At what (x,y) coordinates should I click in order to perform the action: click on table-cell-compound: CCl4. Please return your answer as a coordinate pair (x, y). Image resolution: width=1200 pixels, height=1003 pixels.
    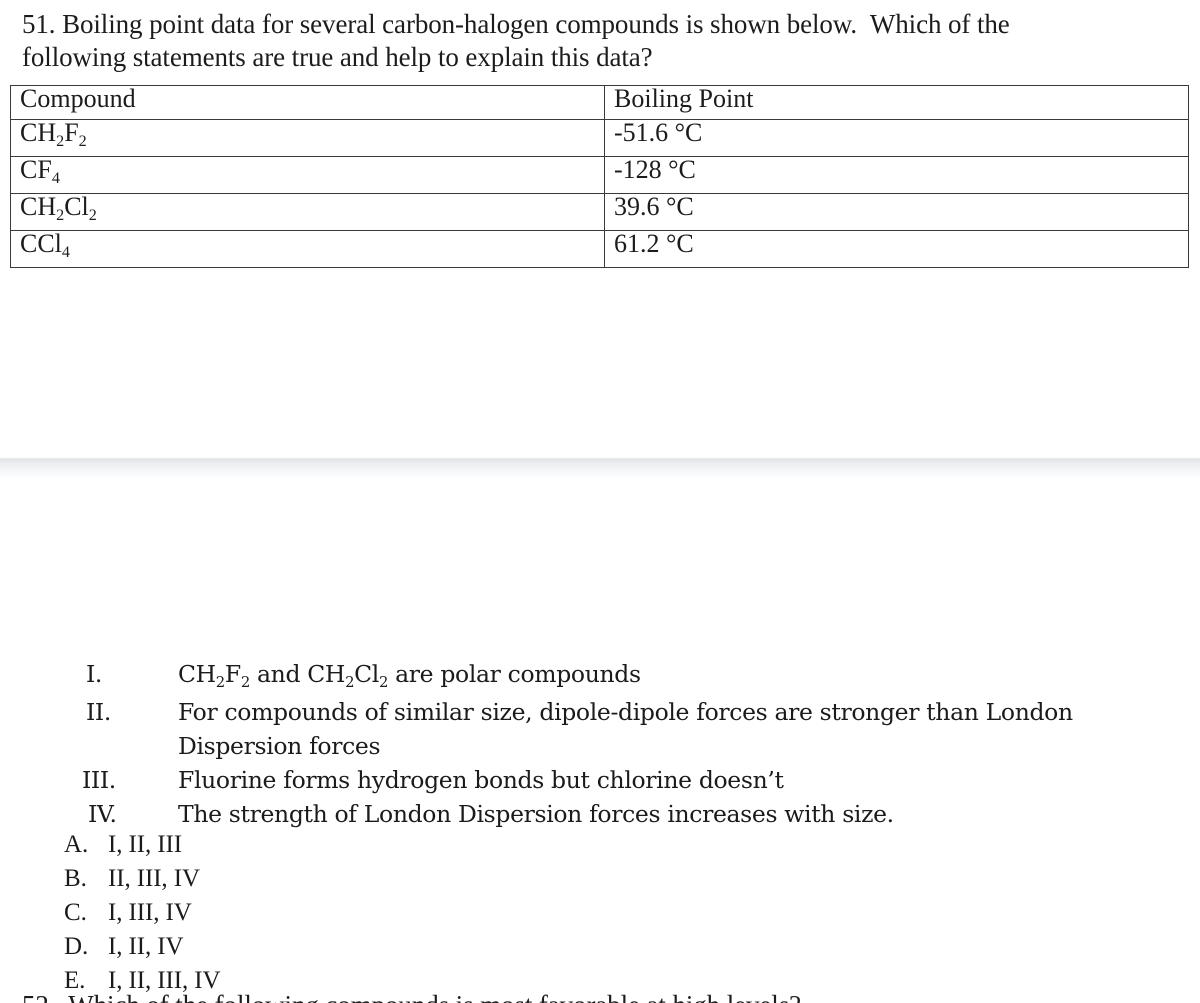
    Looking at the image, I should click on (307, 249).